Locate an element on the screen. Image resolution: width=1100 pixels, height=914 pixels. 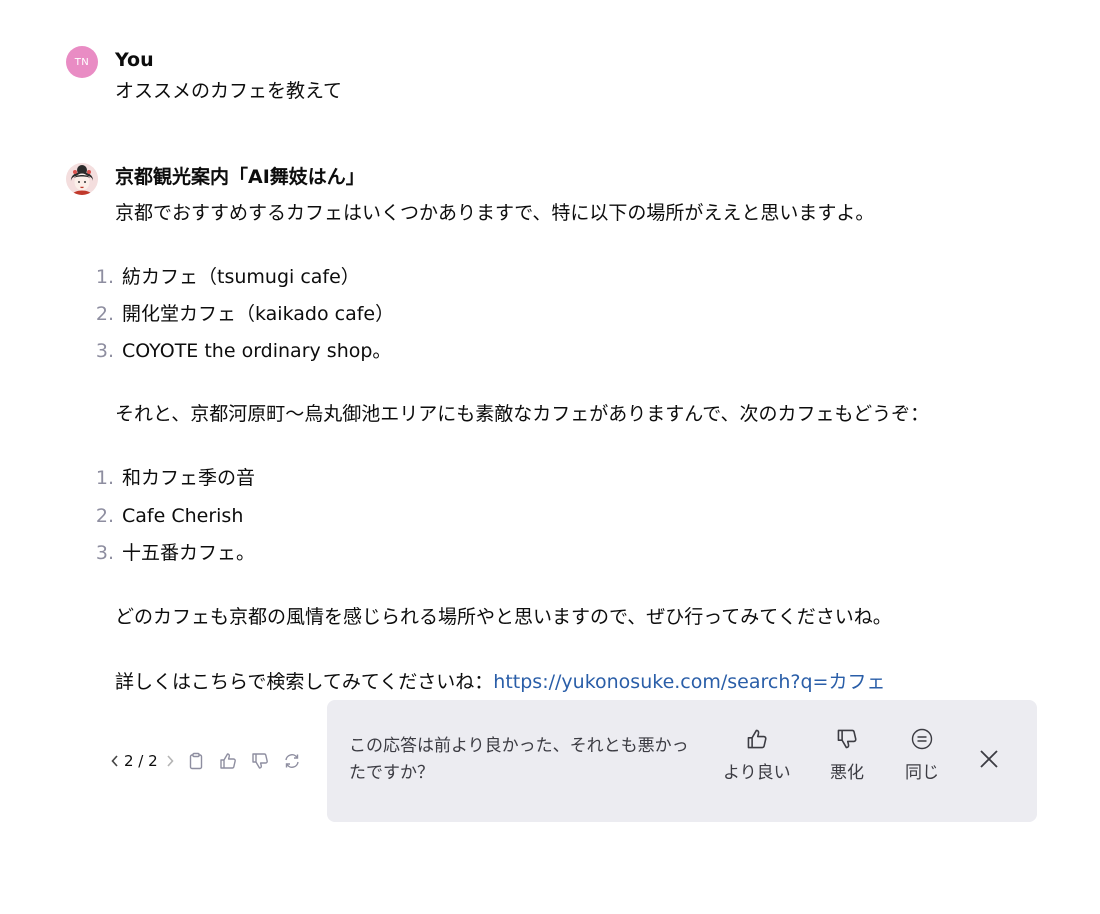
copy-button is located at coordinates (196, 761).